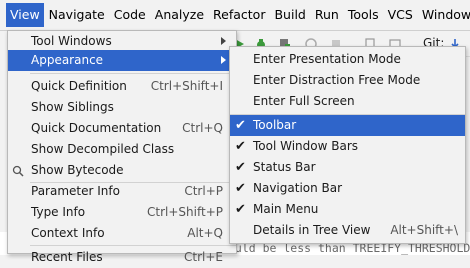 Image resolution: width=470 pixels, height=268 pixels. I want to click on menu-item-recent-files: Recent Files Ctrl+E, so click(122, 257).